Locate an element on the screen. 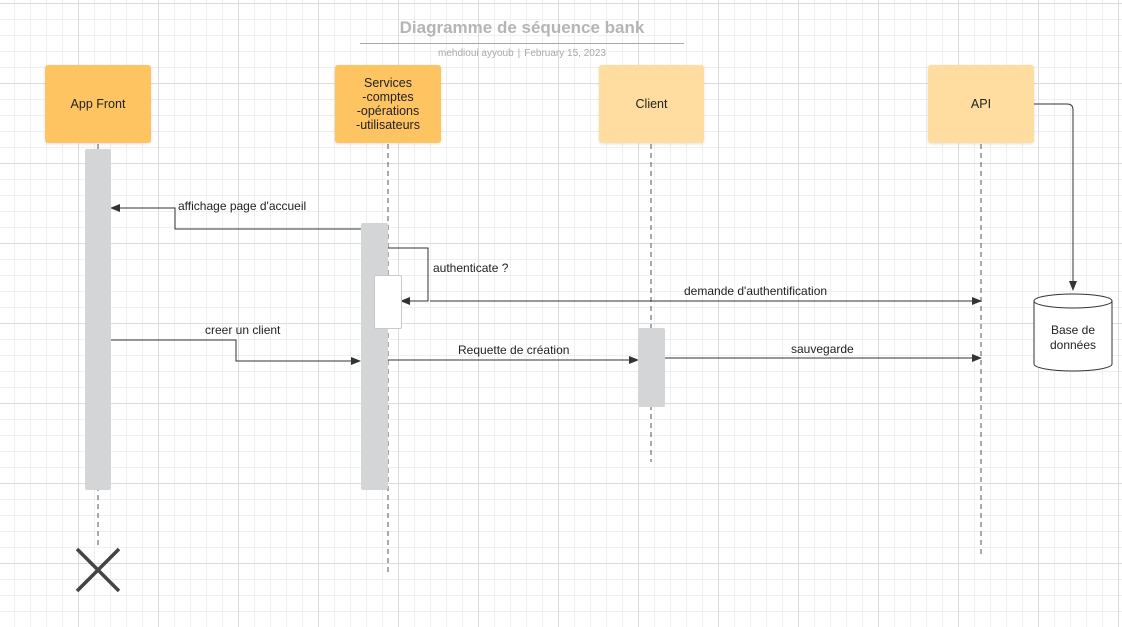  message-label-authenticate: authenticate ? is located at coordinates (471, 268).